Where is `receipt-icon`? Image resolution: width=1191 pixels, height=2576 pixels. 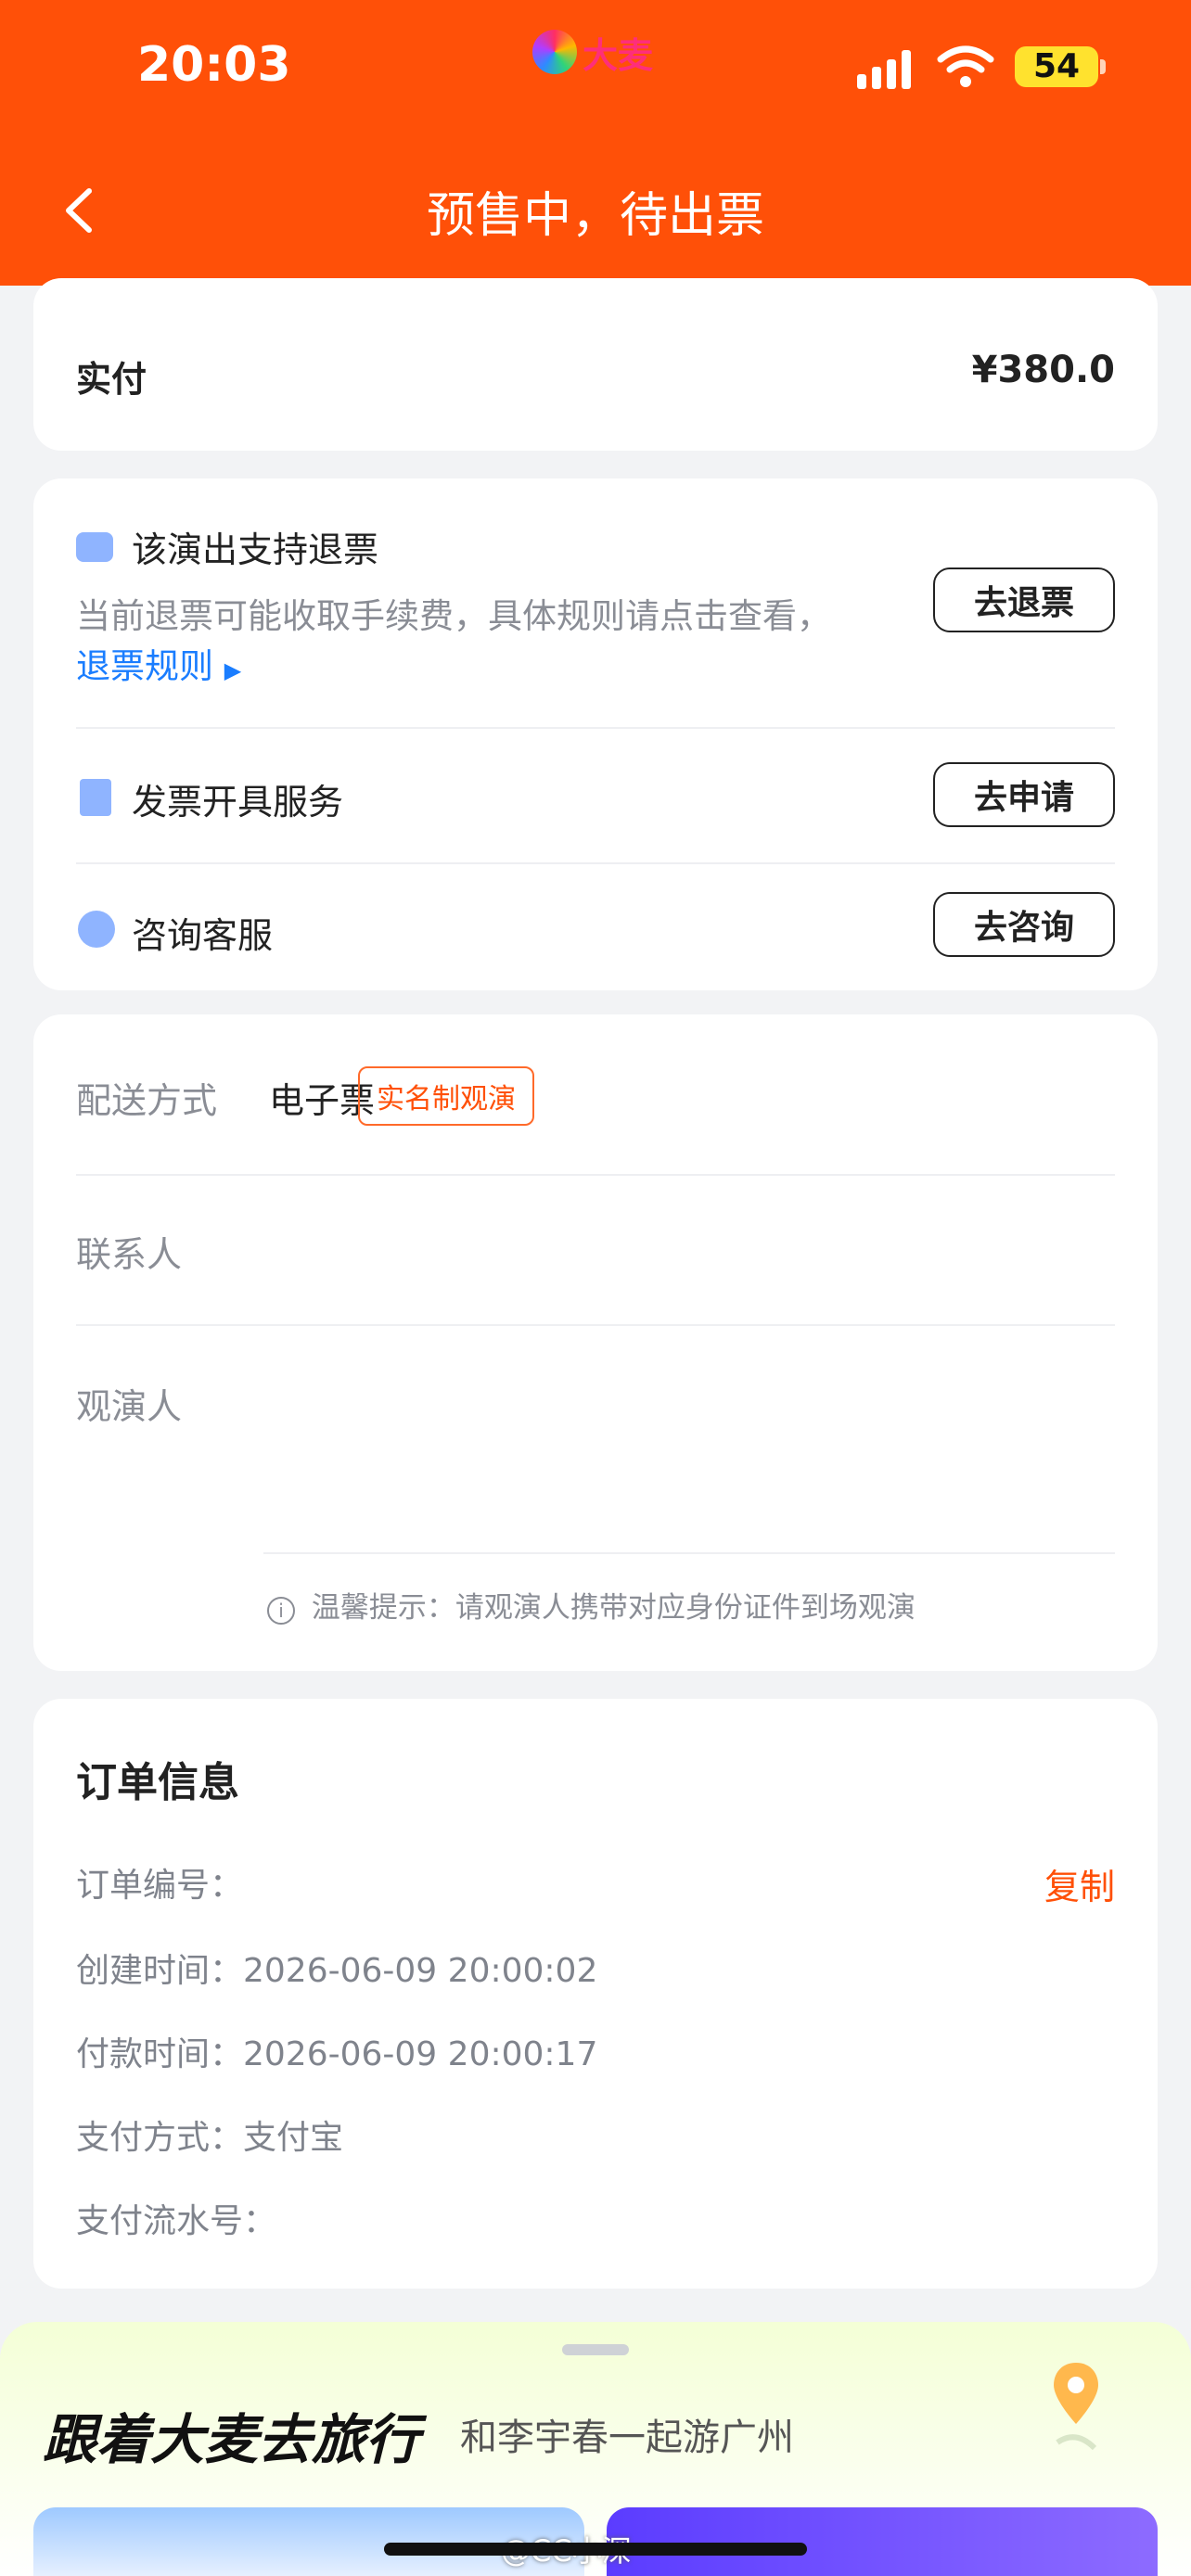
receipt-icon is located at coordinates (95, 797).